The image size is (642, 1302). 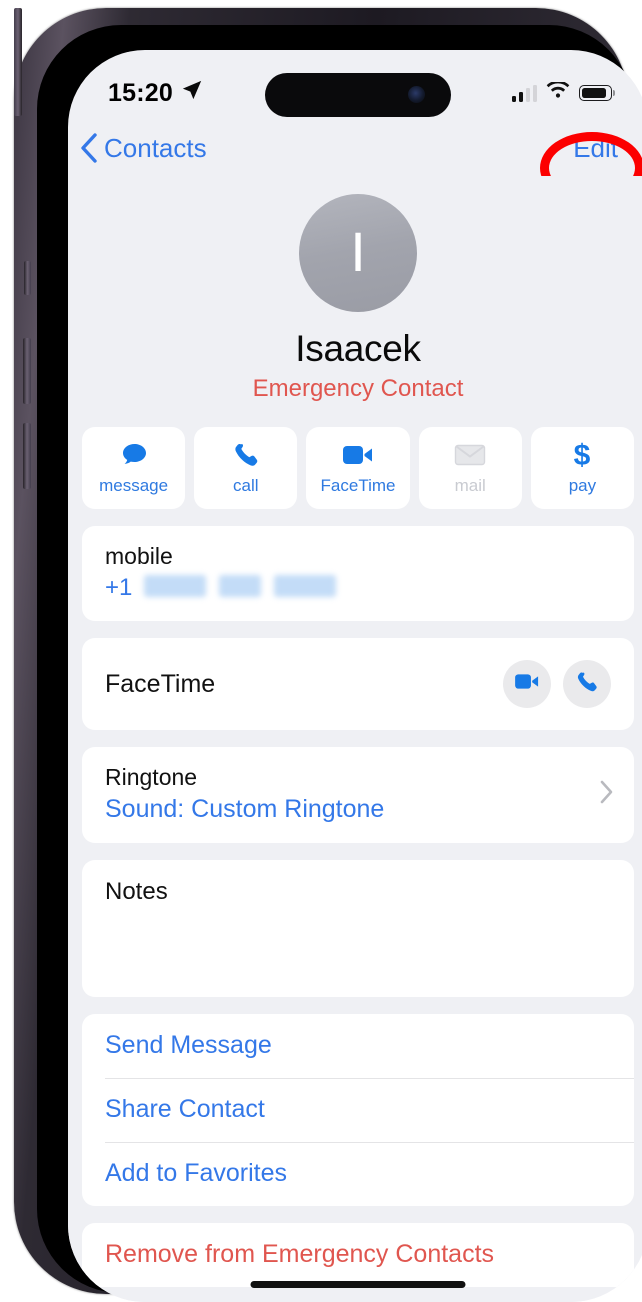 I want to click on ringtone-text: Ringtone Sound: Custom Ringtone, so click(x=244, y=794).